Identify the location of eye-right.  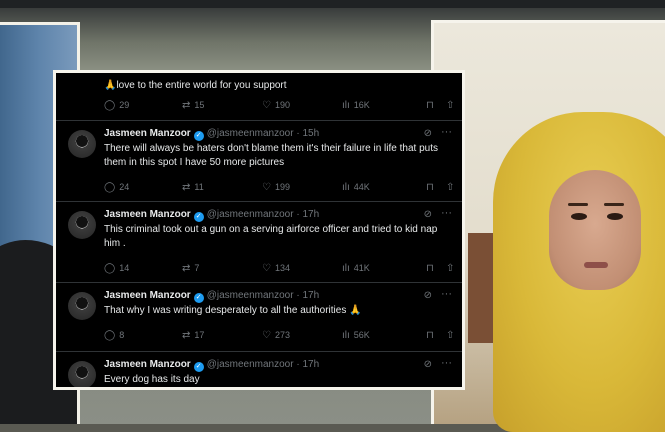
(615, 216).